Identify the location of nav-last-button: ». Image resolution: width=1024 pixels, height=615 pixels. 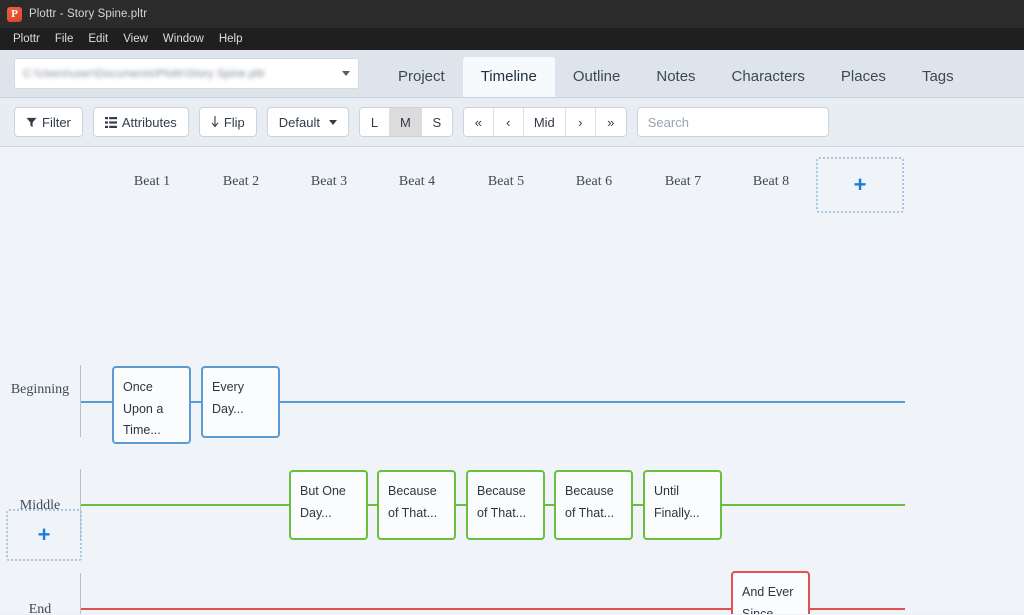
(610, 122).